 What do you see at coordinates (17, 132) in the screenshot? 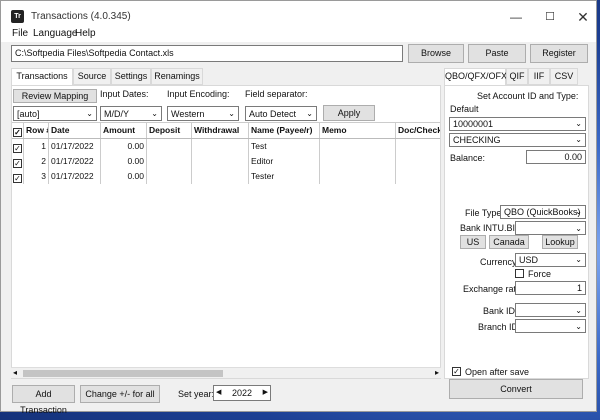
I see `select-all-checkbox: ✓` at bounding box center [17, 132].